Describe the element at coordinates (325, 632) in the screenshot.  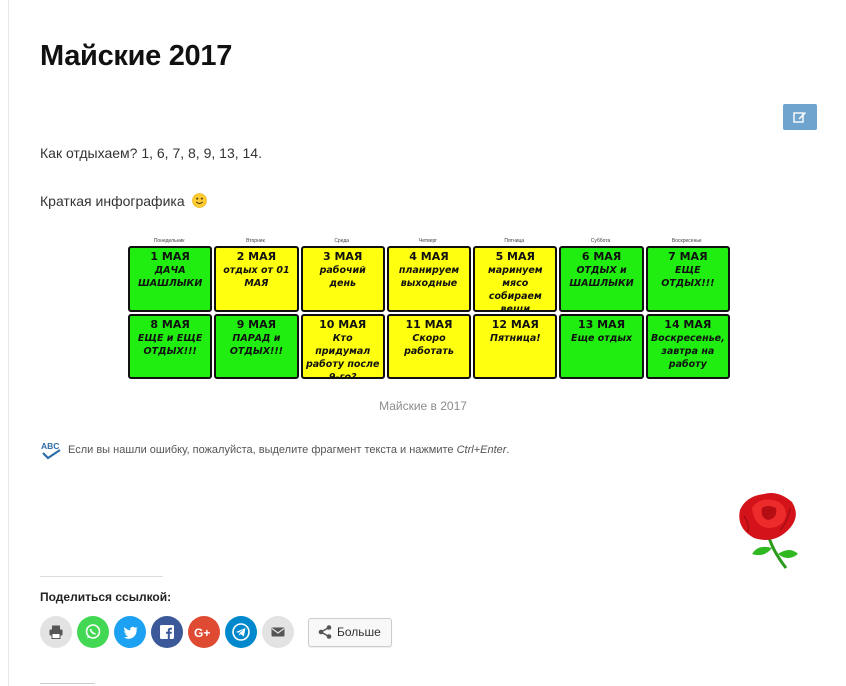
I see `share-icon` at that location.